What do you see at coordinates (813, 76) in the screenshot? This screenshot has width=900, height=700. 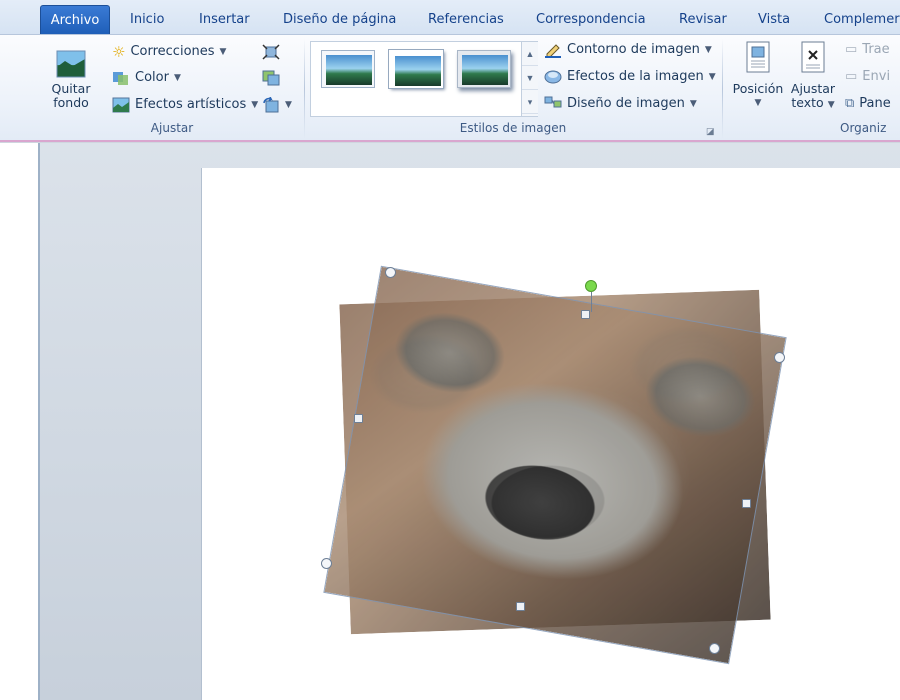 I see `ajustar-texto-button: Ajustar texto ▼` at bounding box center [813, 76].